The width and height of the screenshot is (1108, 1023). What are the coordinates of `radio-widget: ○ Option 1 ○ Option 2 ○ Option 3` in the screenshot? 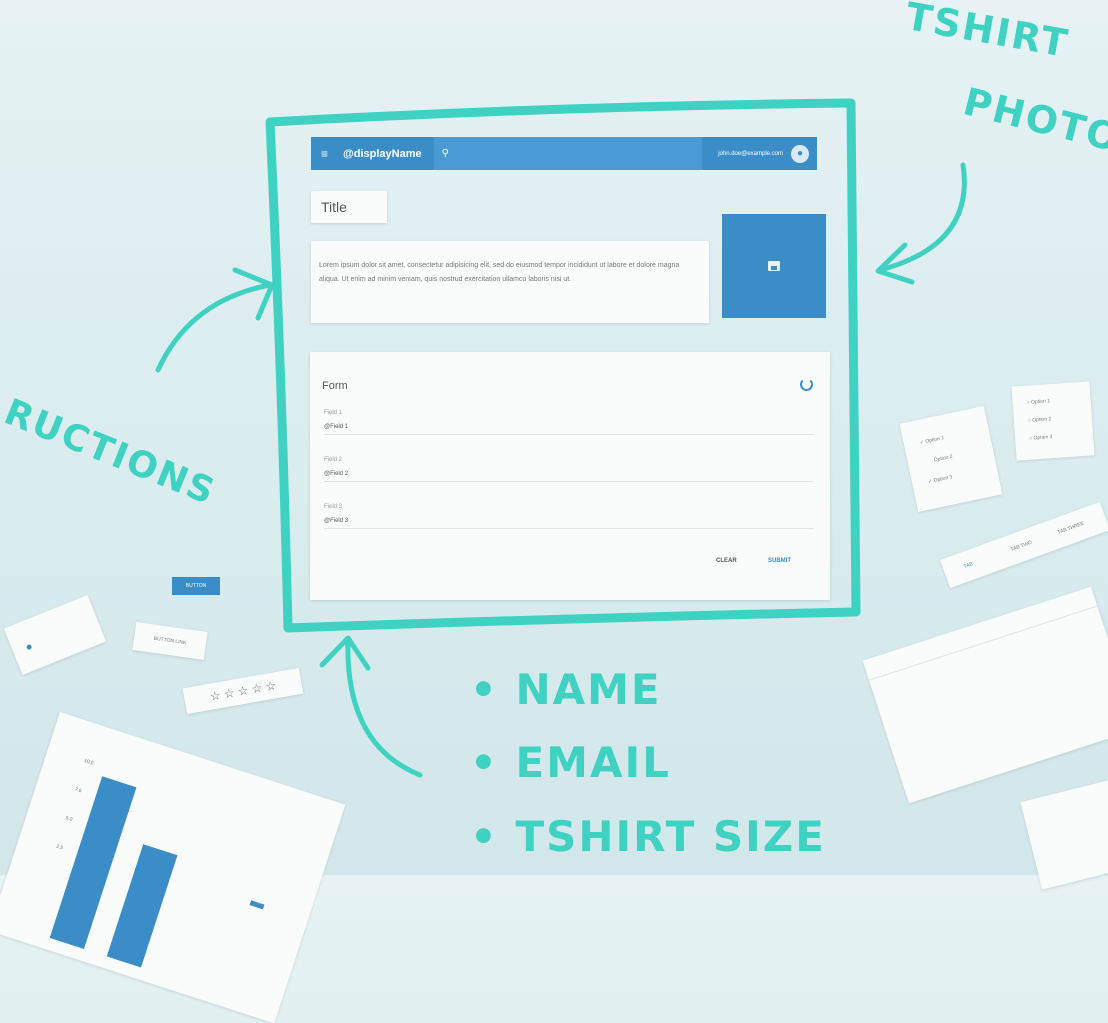 It's located at (1053, 421).